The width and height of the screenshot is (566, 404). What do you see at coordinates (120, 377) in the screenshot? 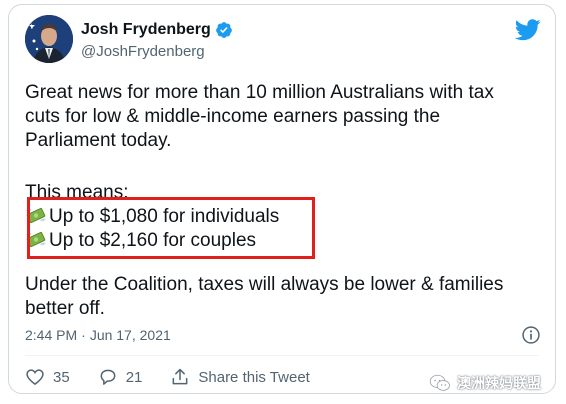
I see `reply-button: 21` at bounding box center [120, 377].